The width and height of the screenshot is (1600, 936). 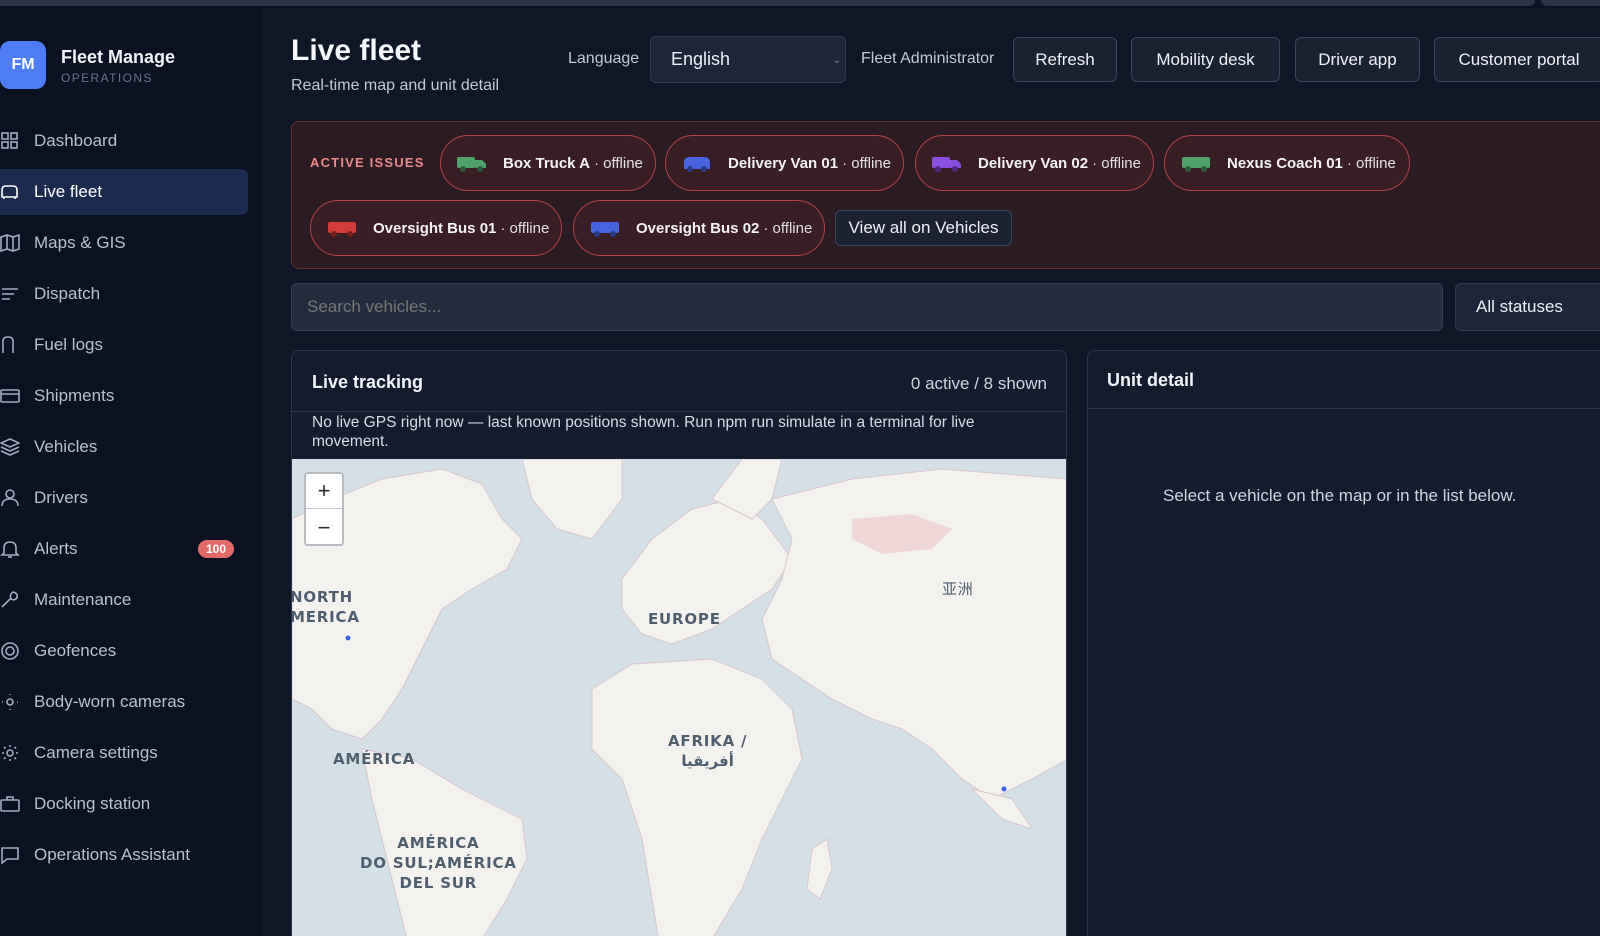 What do you see at coordinates (1065, 59) in the screenshot?
I see `refresh-button: Refresh` at bounding box center [1065, 59].